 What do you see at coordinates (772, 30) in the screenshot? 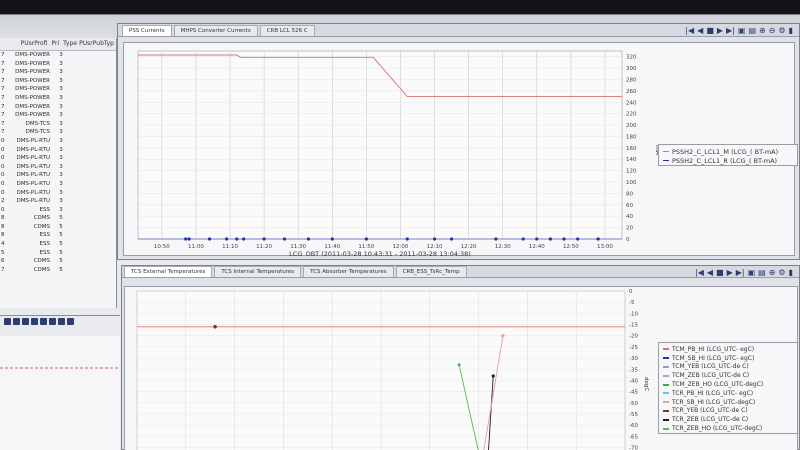
I see `zoom-out-icon: ⊖` at bounding box center [772, 30].